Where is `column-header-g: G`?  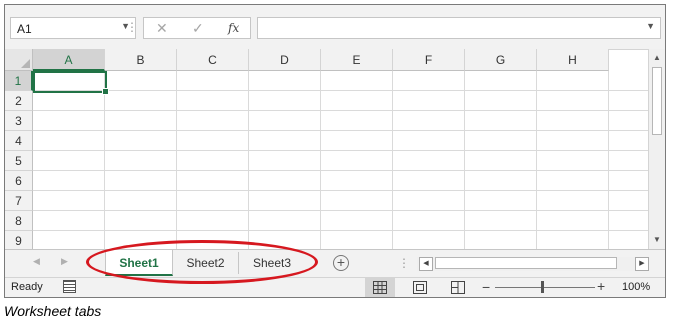
column-header-g: G is located at coordinates (501, 60).